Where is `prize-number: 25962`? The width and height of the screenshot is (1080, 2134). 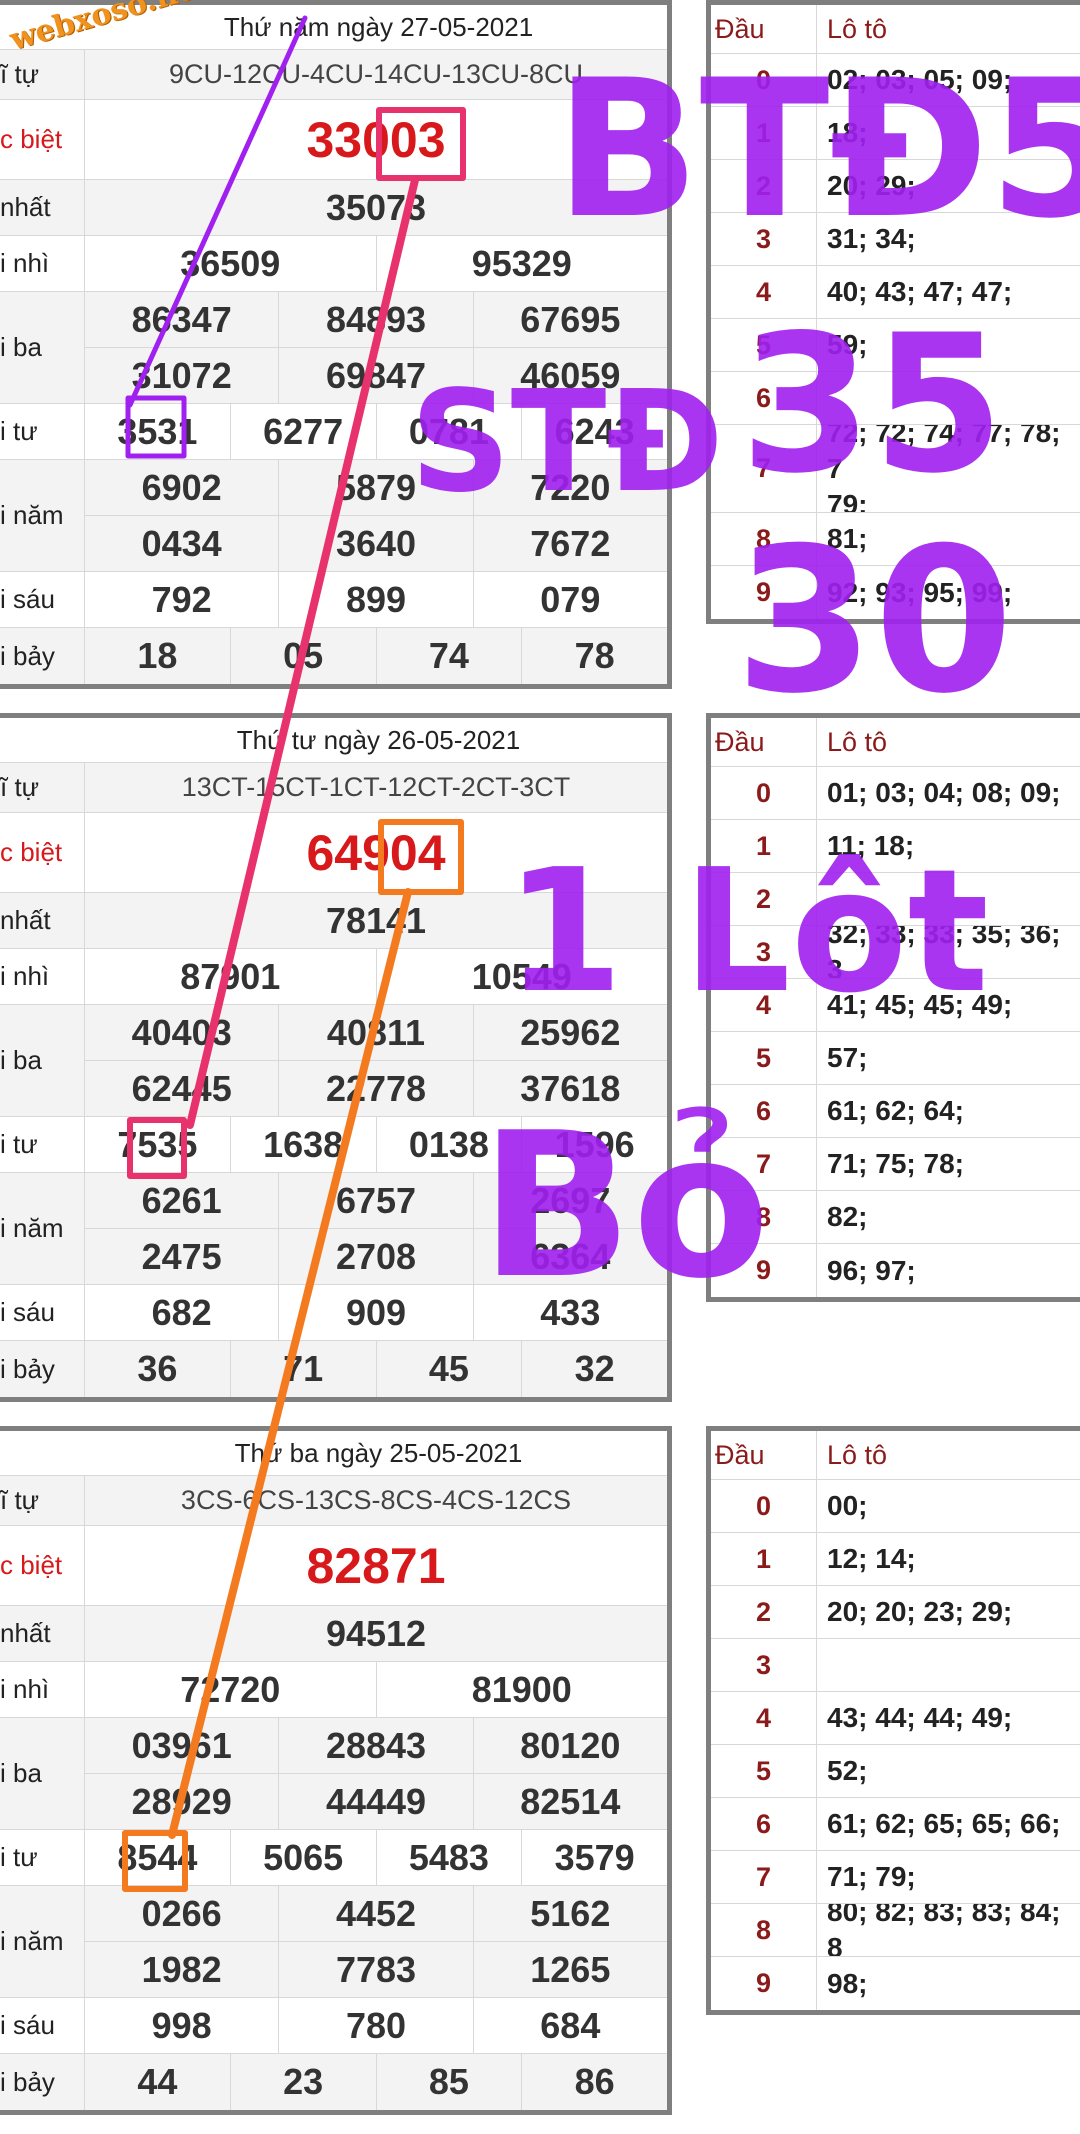
prize-number: 25962 is located at coordinates (569, 1032).